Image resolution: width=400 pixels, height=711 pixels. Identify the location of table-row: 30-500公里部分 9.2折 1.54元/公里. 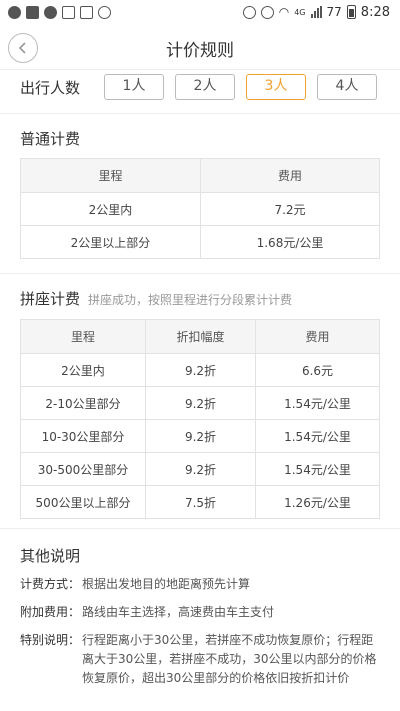
(200, 469).